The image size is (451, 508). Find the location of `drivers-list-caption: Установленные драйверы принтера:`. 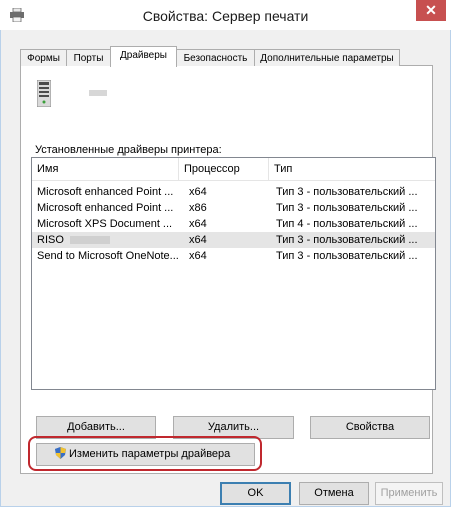

drivers-list-caption: Установленные драйверы принтера: is located at coordinates (128, 150).